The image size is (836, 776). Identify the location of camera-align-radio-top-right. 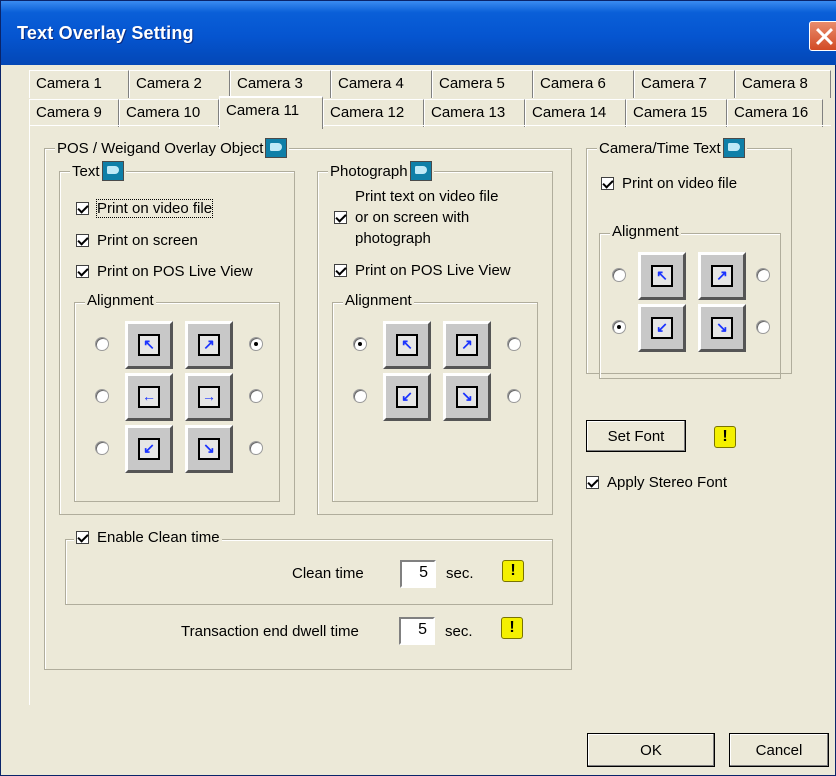
(763, 275).